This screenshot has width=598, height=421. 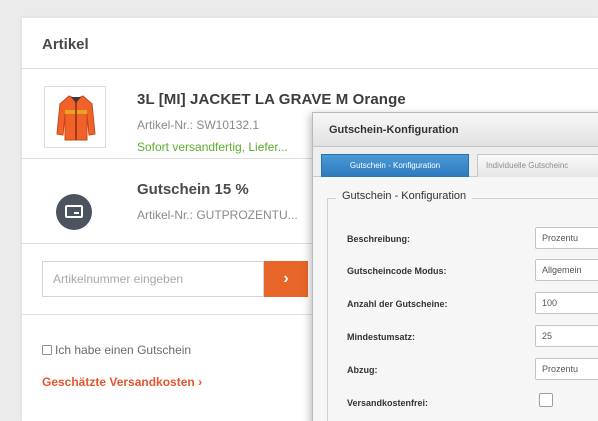 What do you see at coordinates (566, 238) in the screenshot?
I see `description-field` at bounding box center [566, 238].